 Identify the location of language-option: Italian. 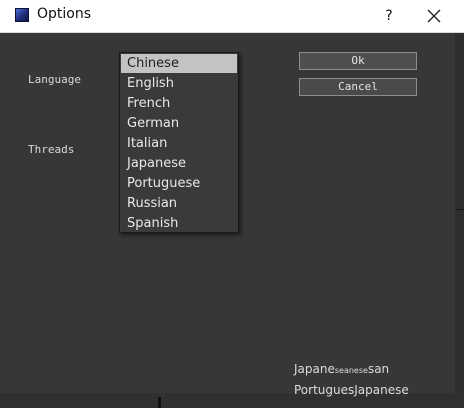
(179, 143).